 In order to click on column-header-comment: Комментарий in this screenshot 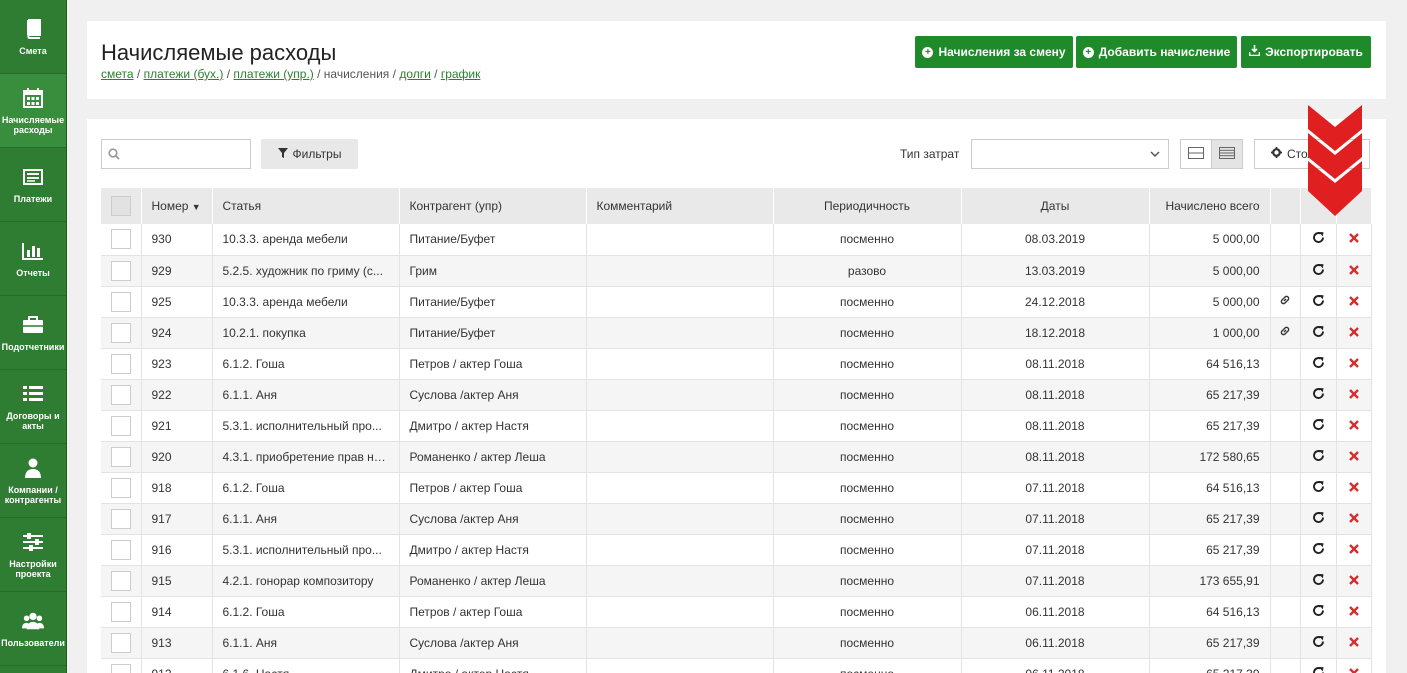, I will do `click(680, 206)`.